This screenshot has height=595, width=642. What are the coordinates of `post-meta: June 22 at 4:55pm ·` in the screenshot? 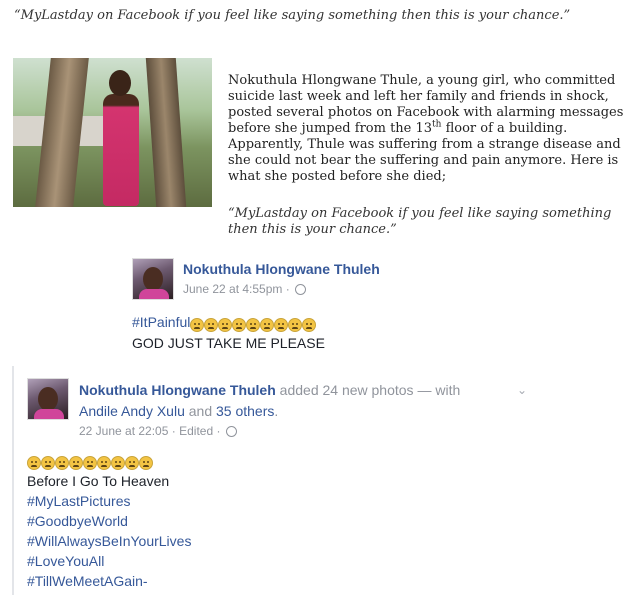 It's located at (281, 289).